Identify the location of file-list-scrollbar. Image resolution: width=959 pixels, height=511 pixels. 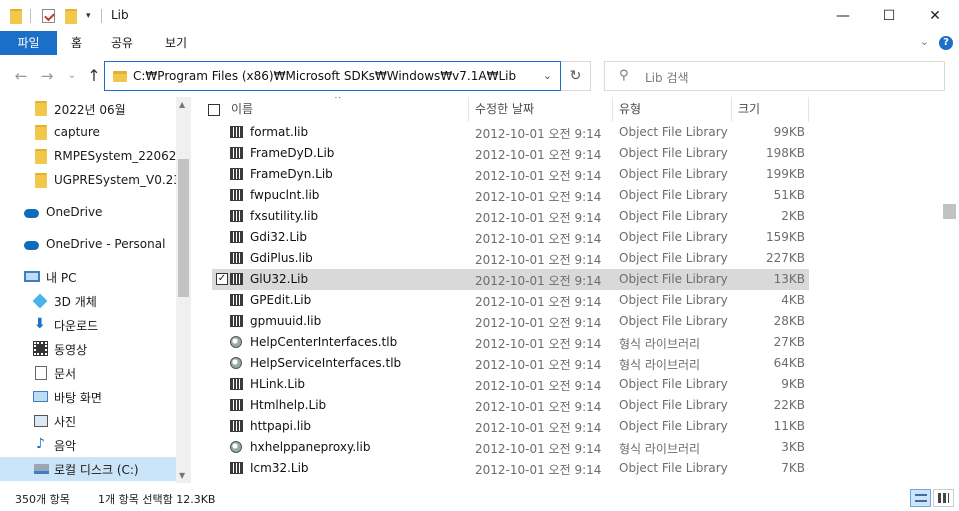
(950, 290).